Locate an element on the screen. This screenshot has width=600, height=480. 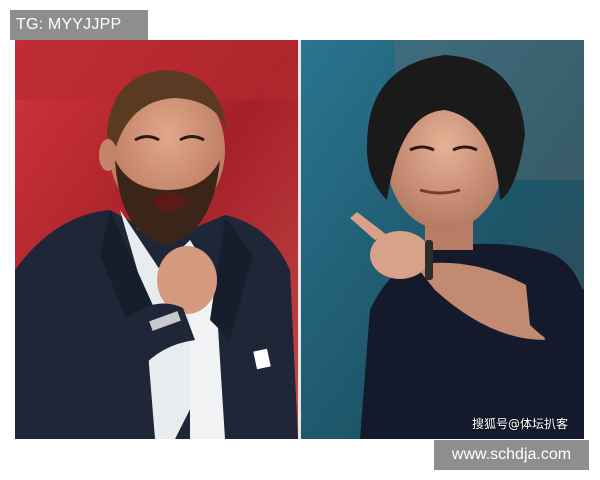
panel-divider is located at coordinates (299, 239).